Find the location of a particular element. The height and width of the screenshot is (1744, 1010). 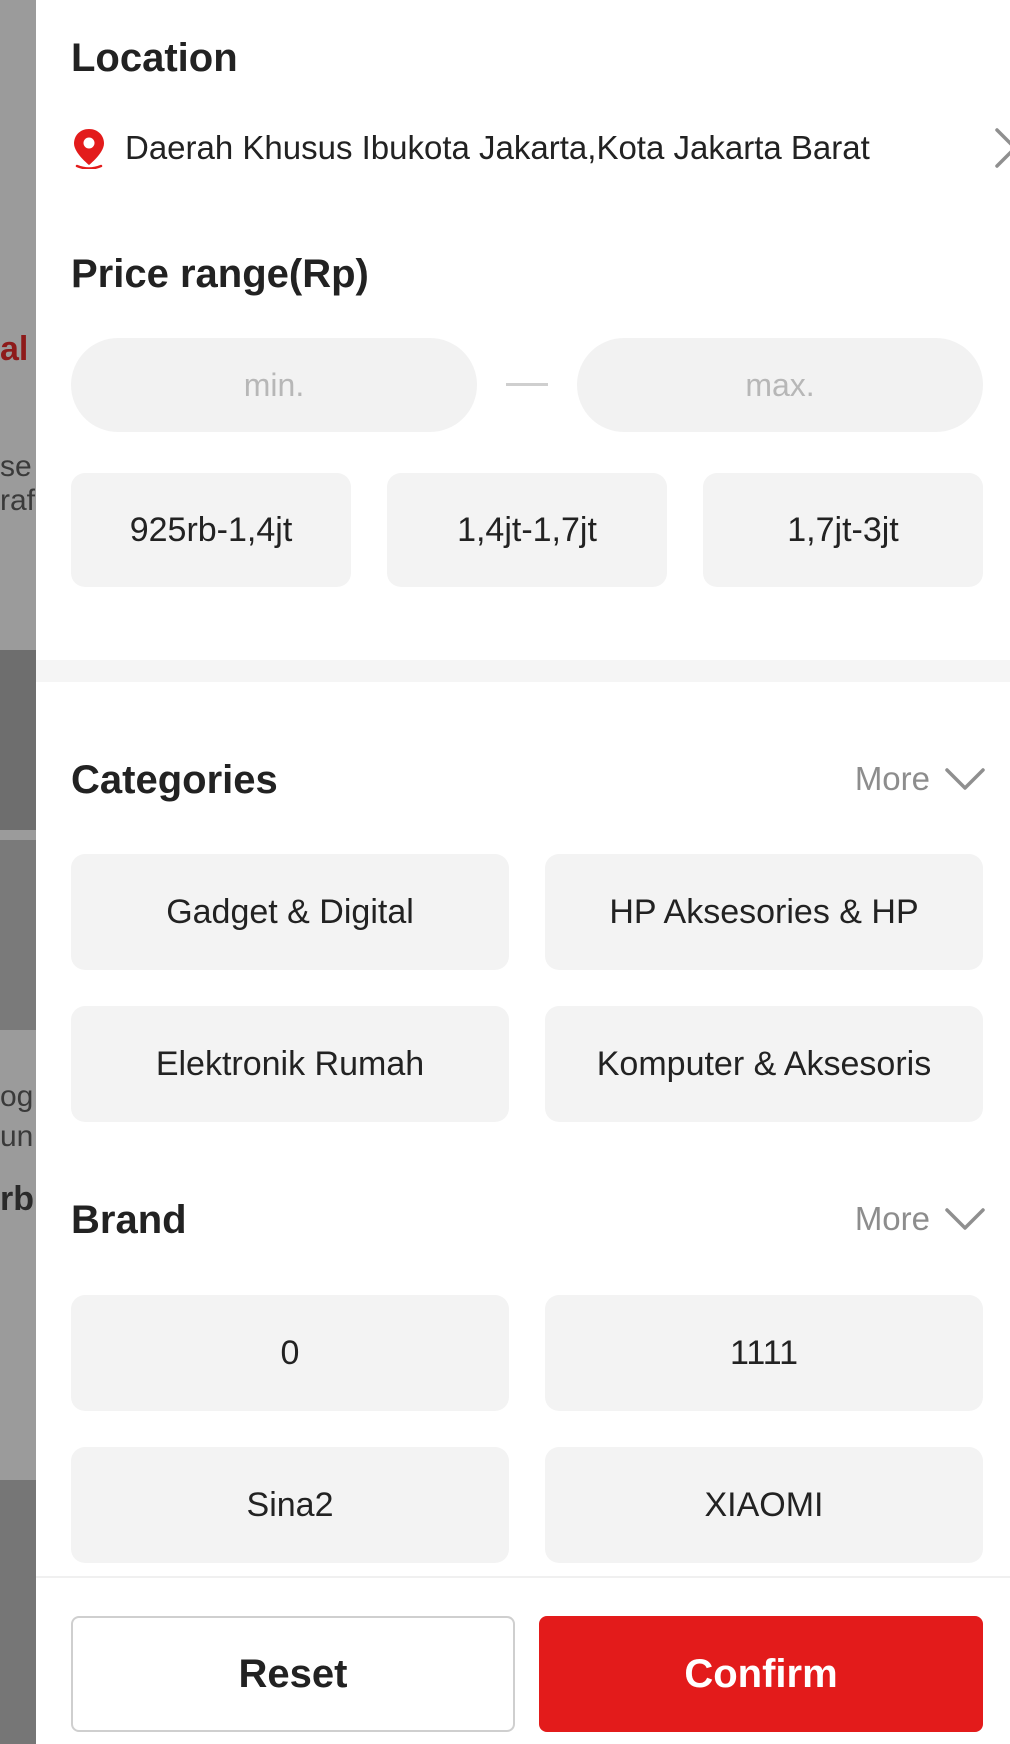

background-text-fragment: raf is located at coordinates (18, 500).